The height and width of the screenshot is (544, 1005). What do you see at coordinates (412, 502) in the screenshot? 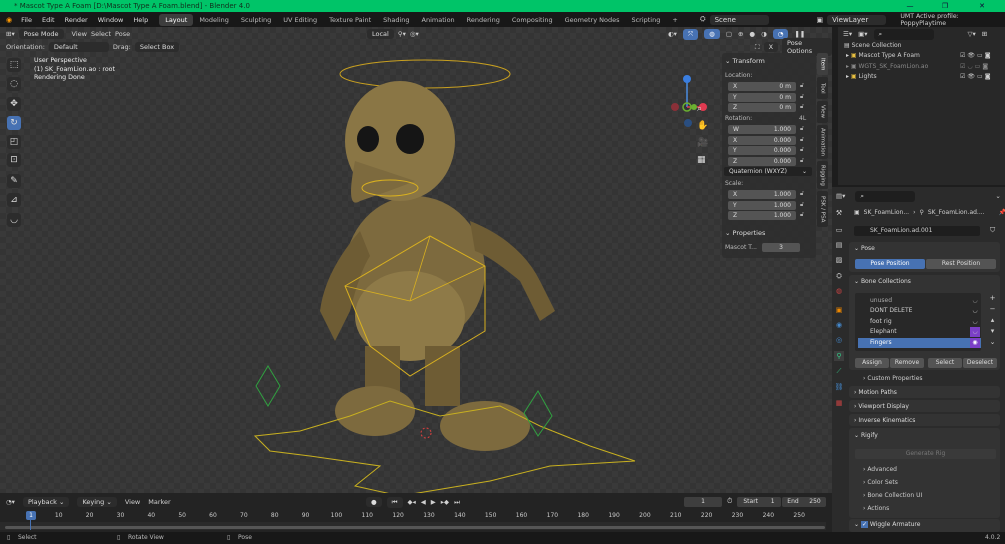
I see `prev-keyframe-button: ◆◂` at bounding box center [412, 502].